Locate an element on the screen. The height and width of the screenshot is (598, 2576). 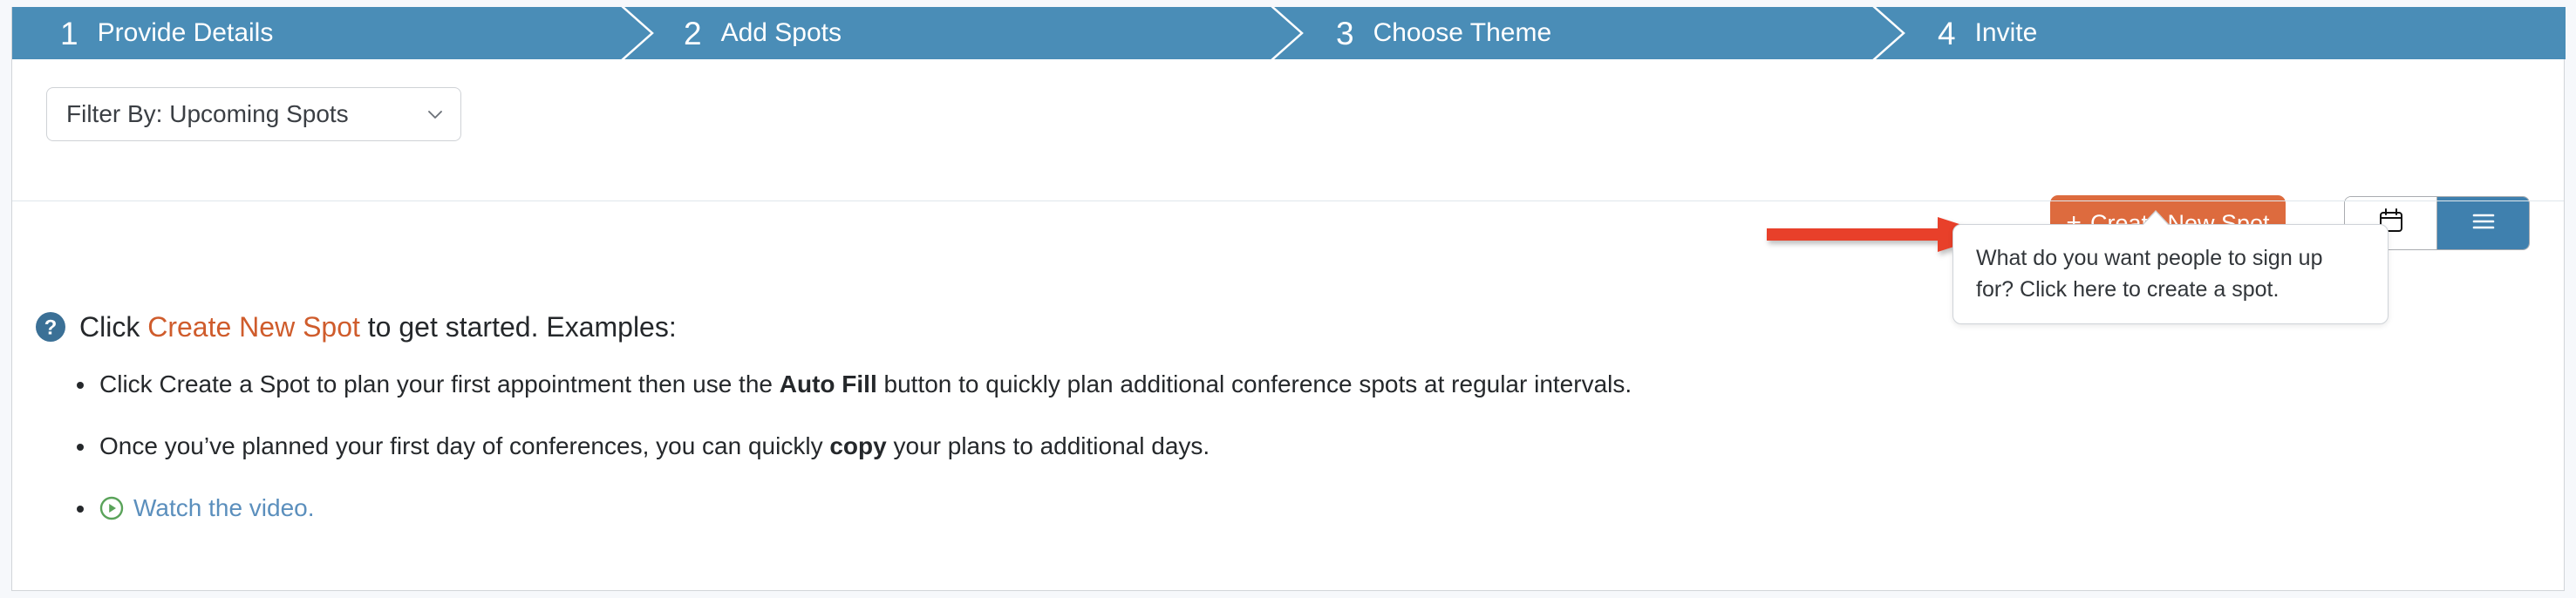
bullet-1-part-2: Auto Fill is located at coordinates (828, 384).